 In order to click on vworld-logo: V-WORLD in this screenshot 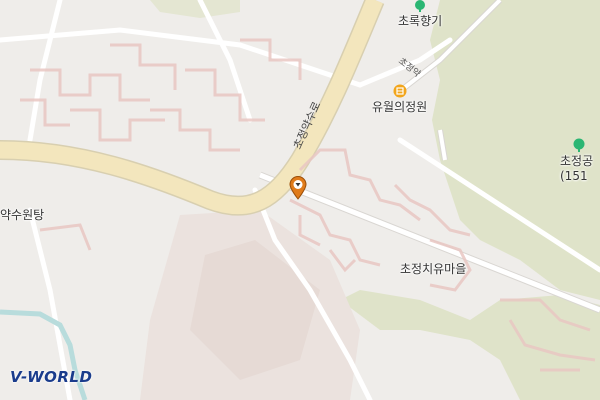, I will do `click(51, 377)`.